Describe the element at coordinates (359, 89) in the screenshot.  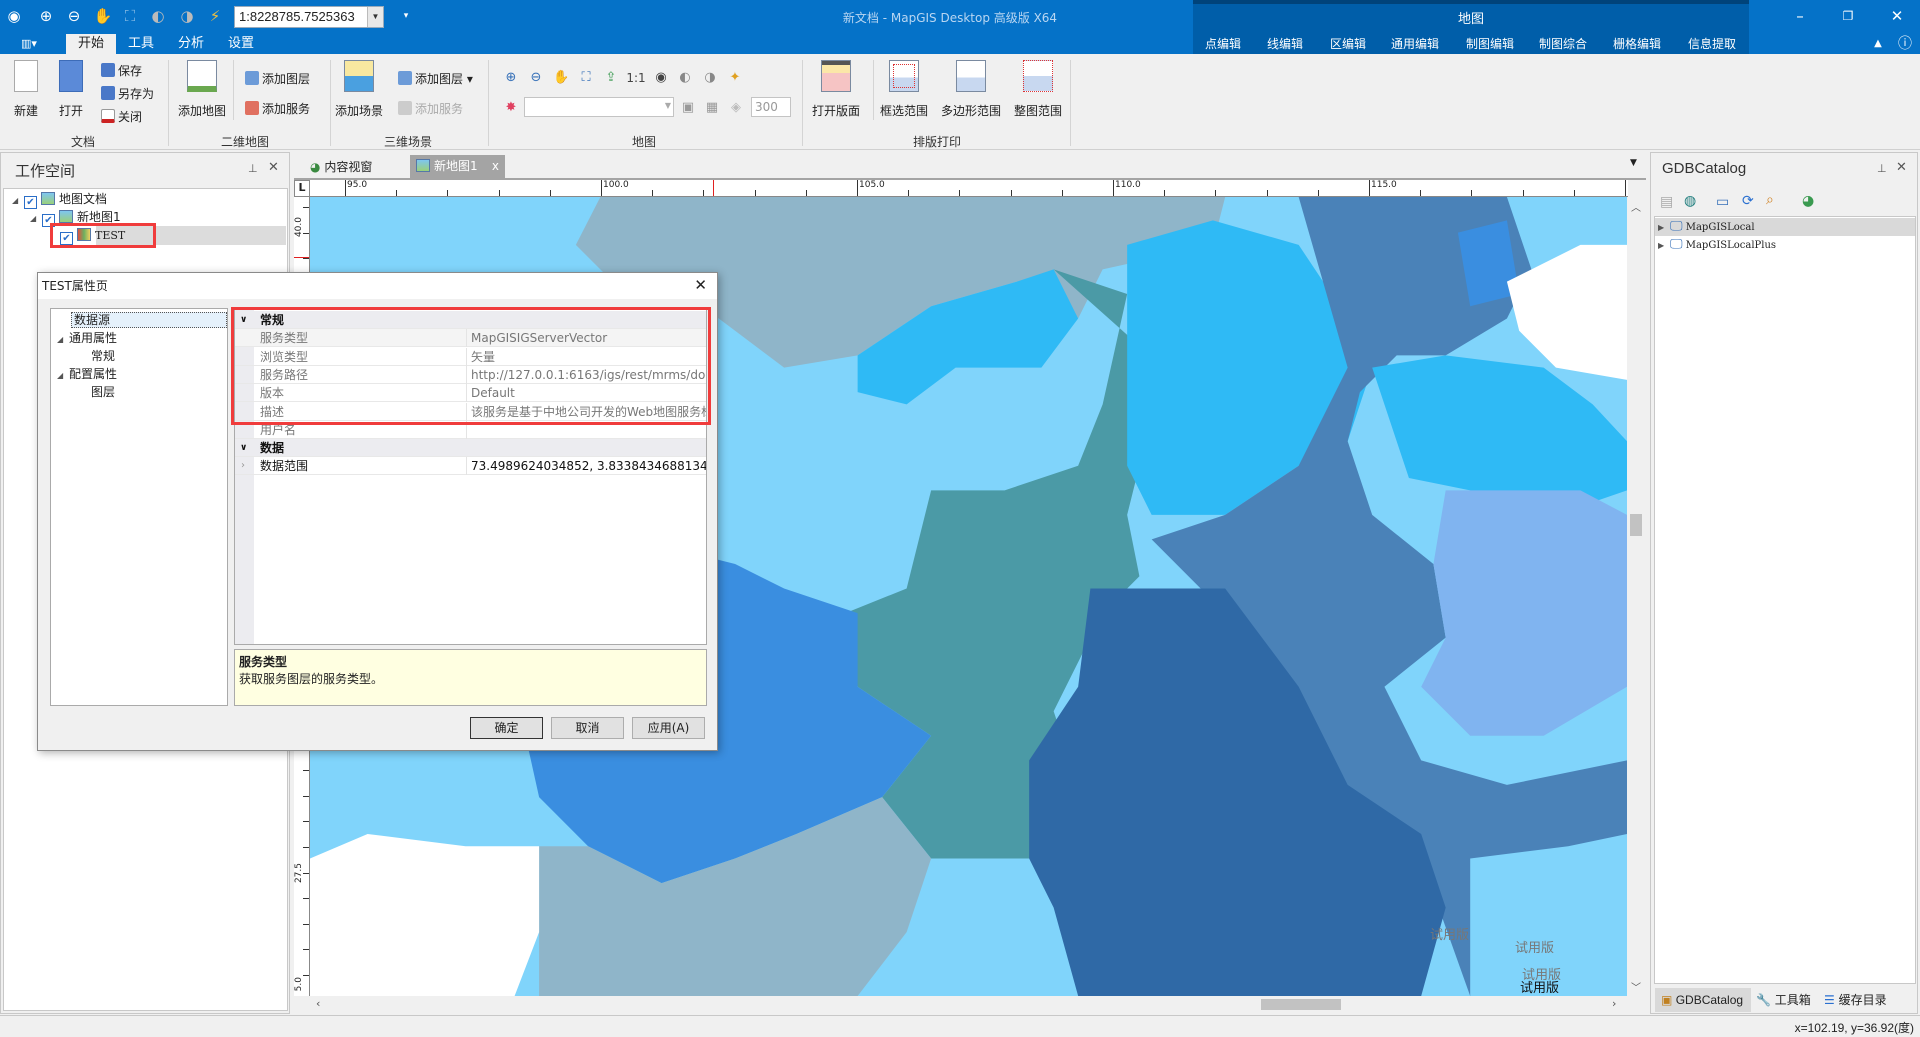
I see `add-scene-button: 添加场景` at that location.